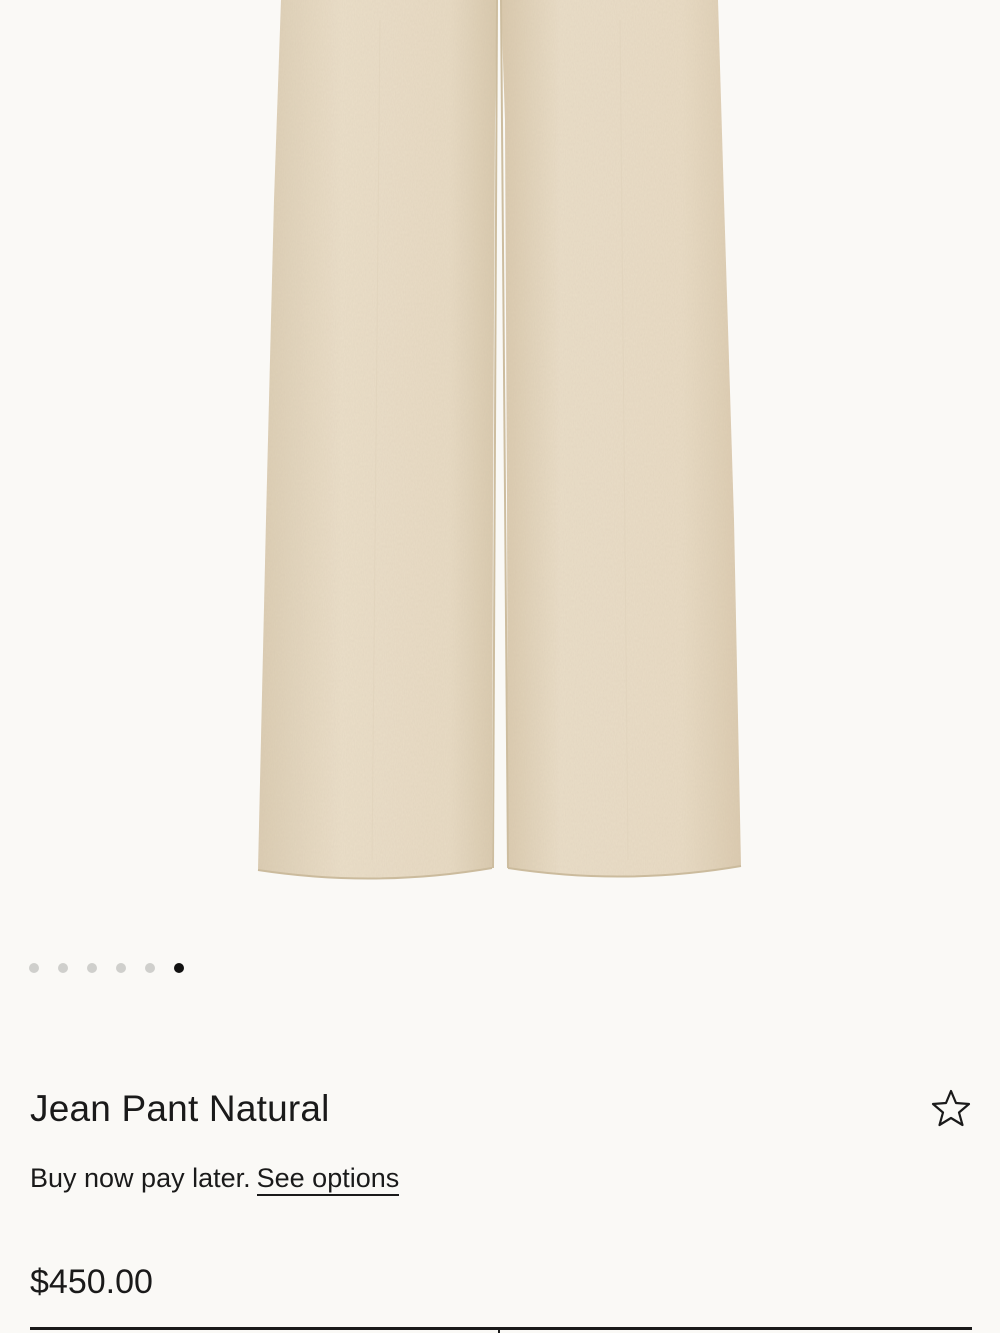 This screenshot has width=1000, height=1333. I want to click on product-title: Jean Pant Natural, so click(180, 1108).